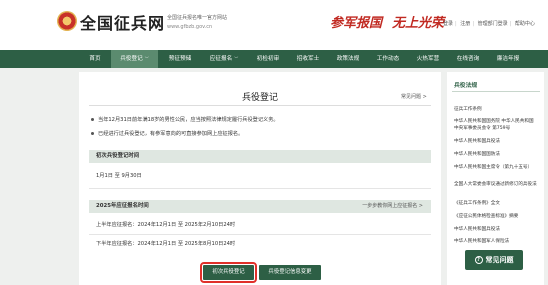 Image resolution: width=548 pixels, height=285 pixels. What do you see at coordinates (508, 59) in the screenshot?
I see `nav-integrity-report: 廉洁年报` at bounding box center [508, 59].